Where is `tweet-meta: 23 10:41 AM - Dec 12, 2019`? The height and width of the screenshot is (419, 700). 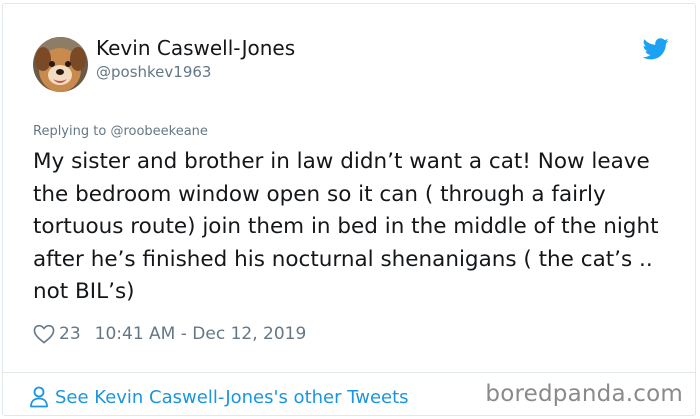
tweet-meta: 23 10:41 AM - Dec 12, 2019 is located at coordinates (169, 334).